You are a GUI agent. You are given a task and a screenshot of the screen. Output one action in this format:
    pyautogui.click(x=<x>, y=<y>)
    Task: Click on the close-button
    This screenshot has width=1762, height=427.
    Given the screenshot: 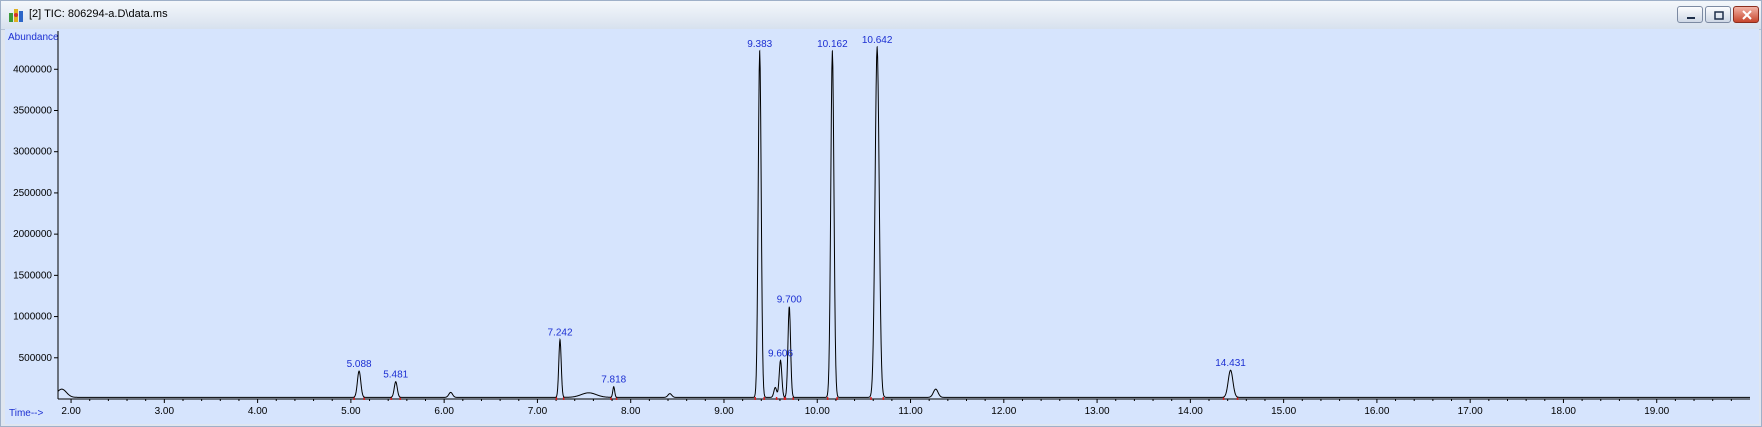 What is the action you would take?
    pyautogui.click(x=1746, y=14)
    